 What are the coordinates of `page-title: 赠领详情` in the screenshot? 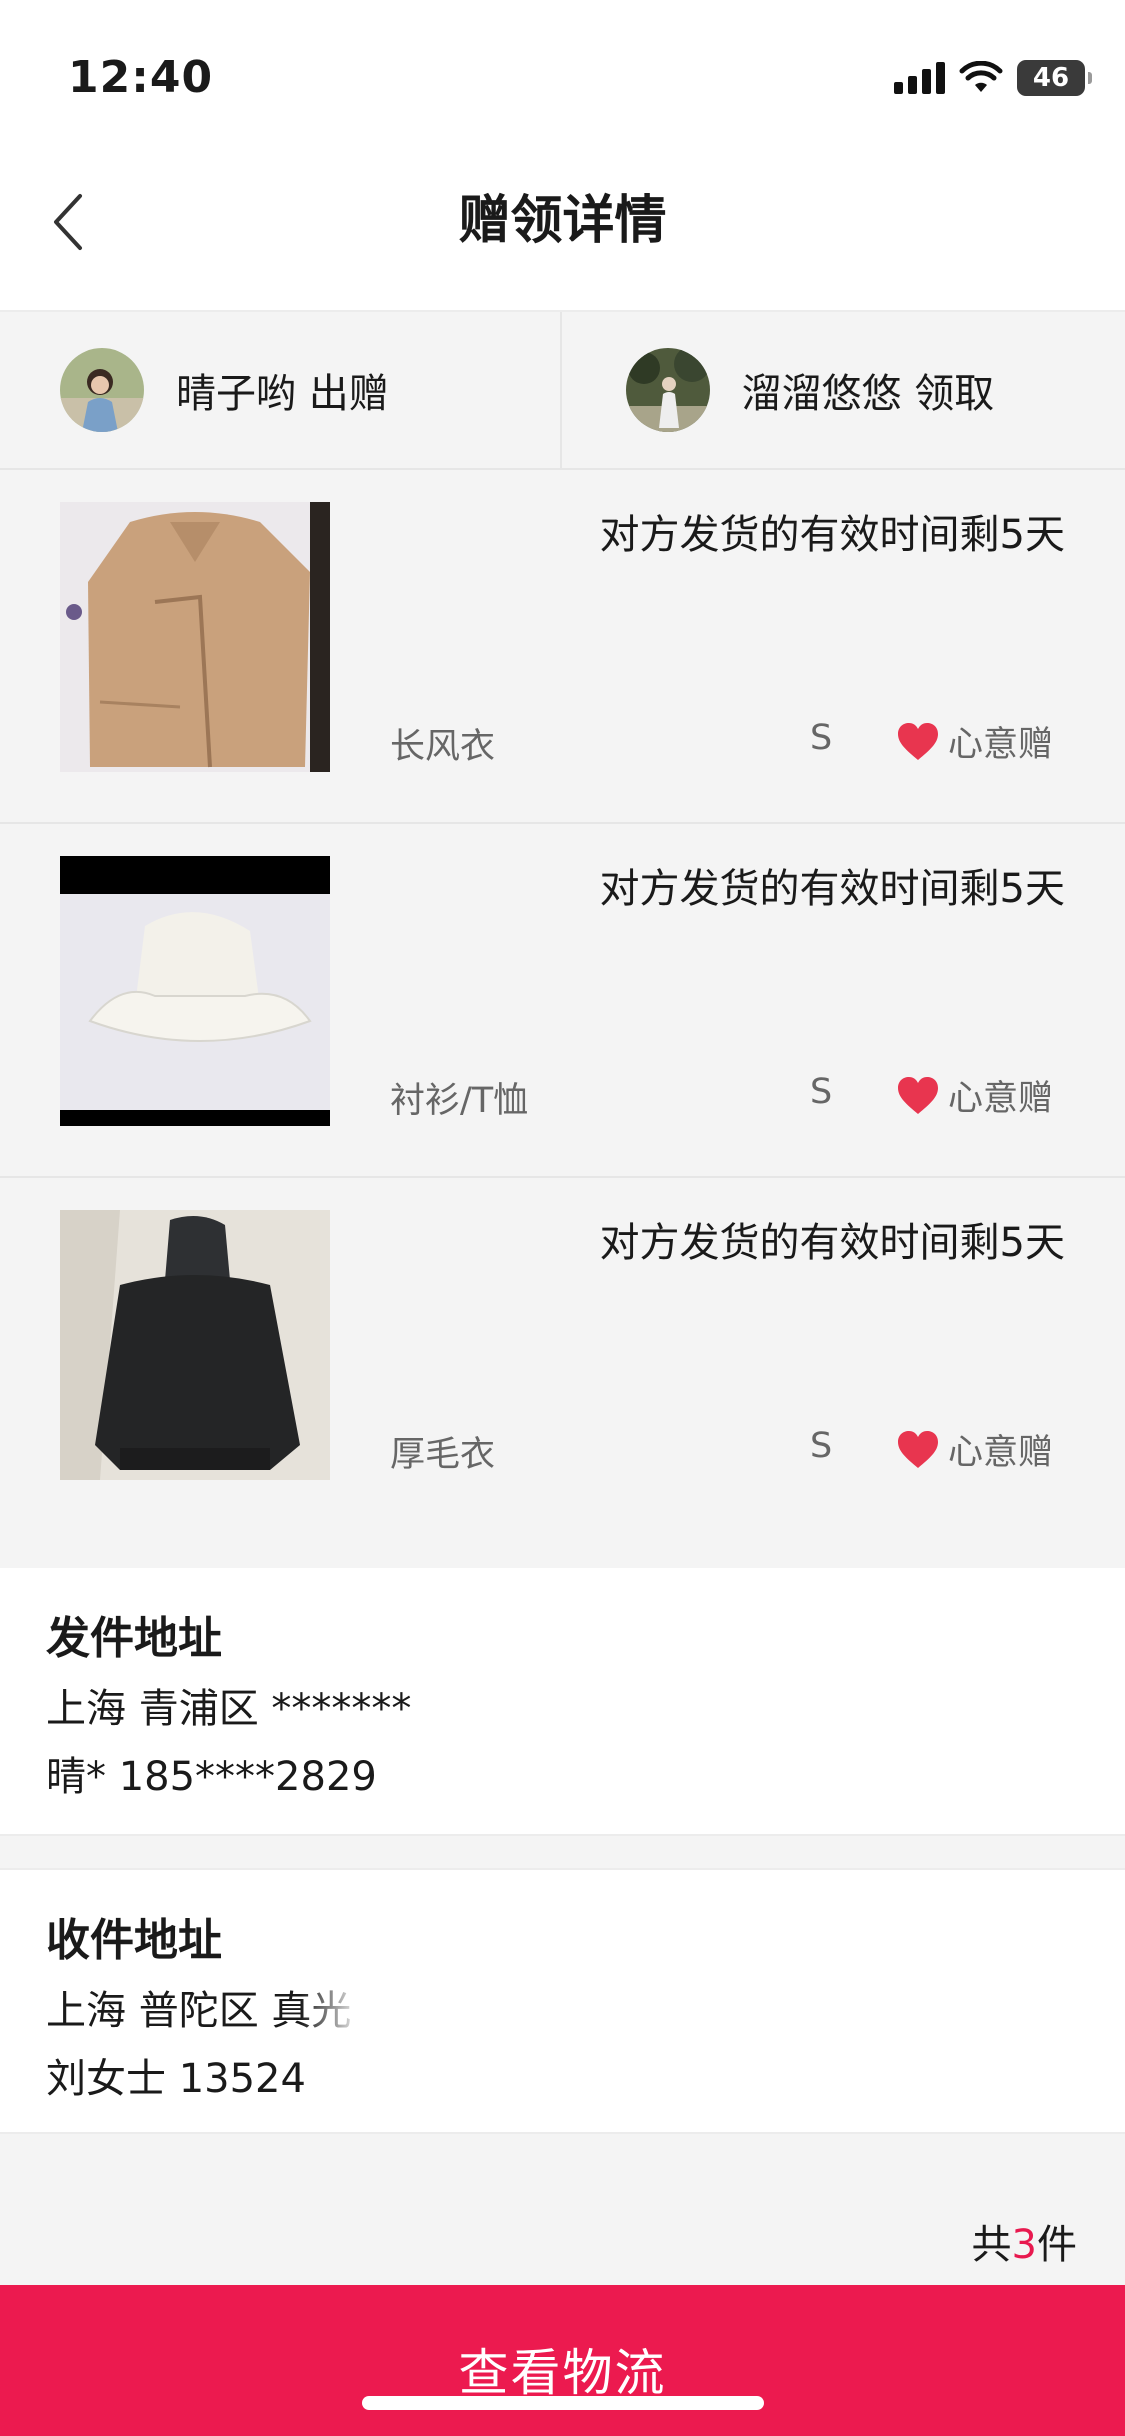 It's located at (562, 221).